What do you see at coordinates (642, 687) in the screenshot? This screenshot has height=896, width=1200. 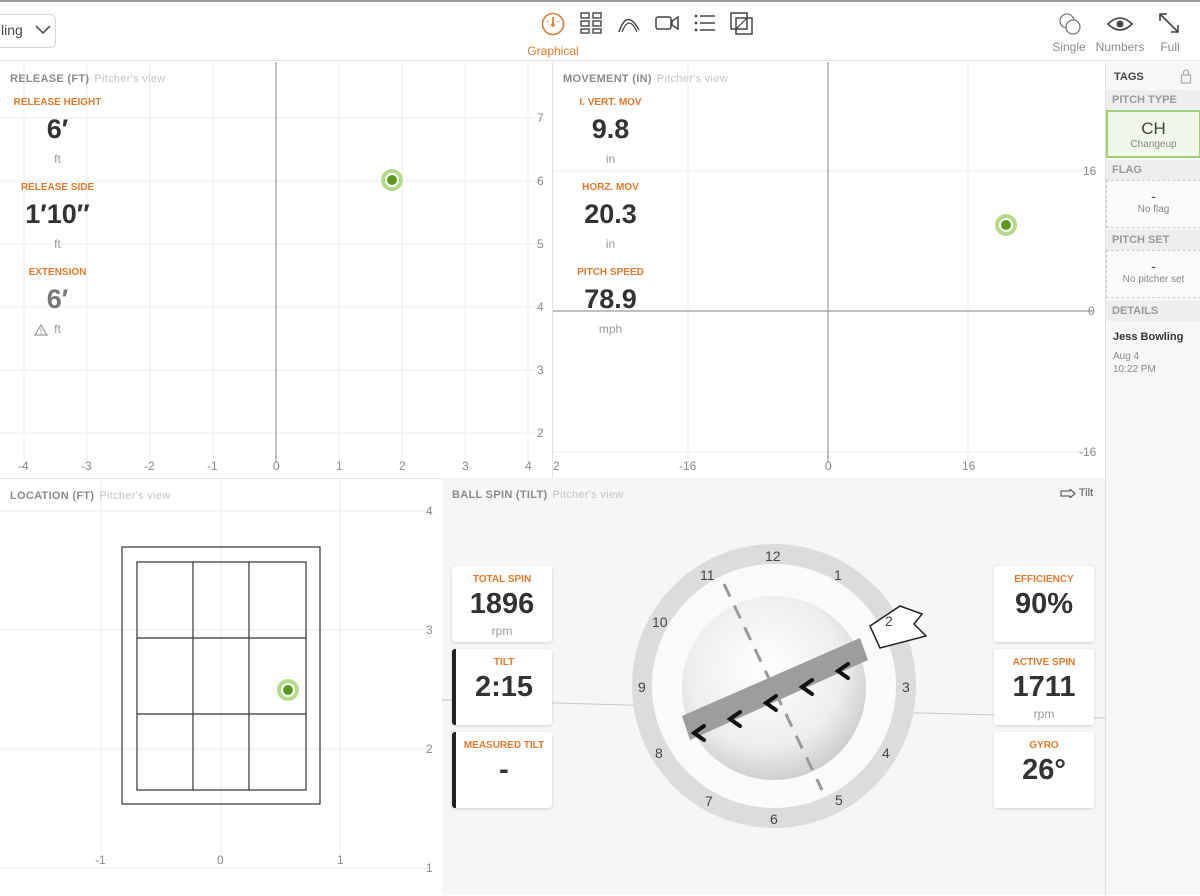 I see `clock-number: 9` at bounding box center [642, 687].